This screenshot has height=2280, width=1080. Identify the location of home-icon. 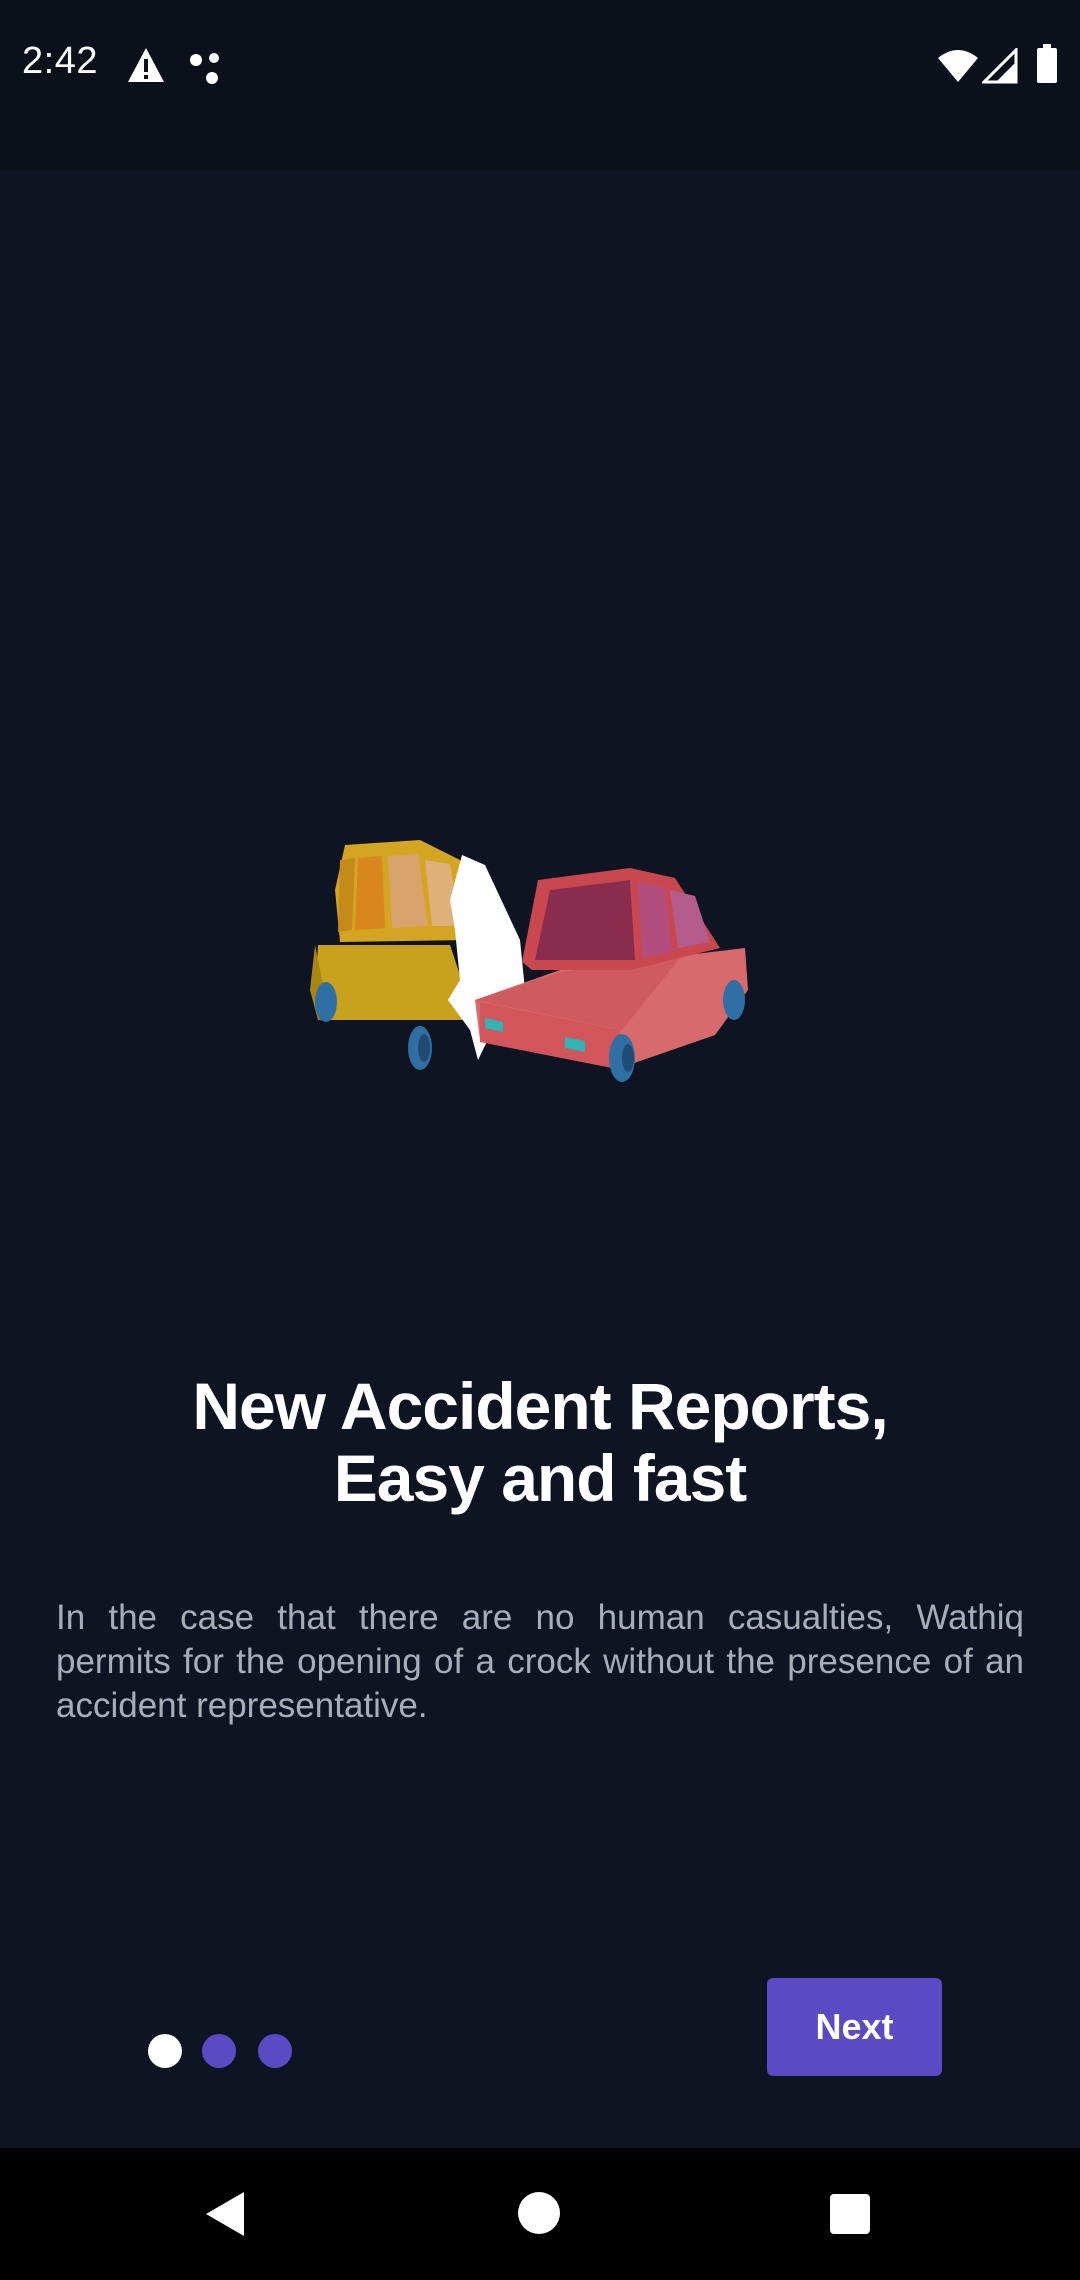
(539, 2213).